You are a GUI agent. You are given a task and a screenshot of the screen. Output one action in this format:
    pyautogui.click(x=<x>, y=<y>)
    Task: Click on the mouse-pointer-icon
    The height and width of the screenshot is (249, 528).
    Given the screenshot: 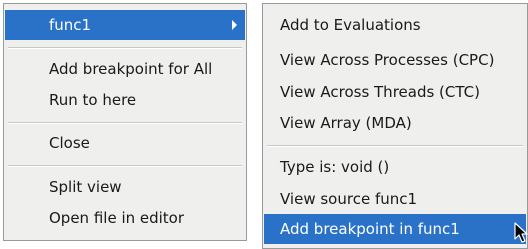 What is the action you would take?
    pyautogui.click(x=521, y=232)
    